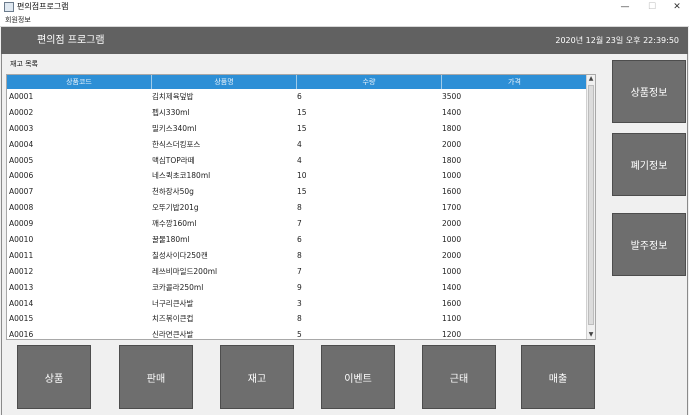 Image resolution: width=689 pixels, height=415 pixels. I want to click on table-row: A0006 네스퀵초코180ml 10 1000, so click(297, 176).